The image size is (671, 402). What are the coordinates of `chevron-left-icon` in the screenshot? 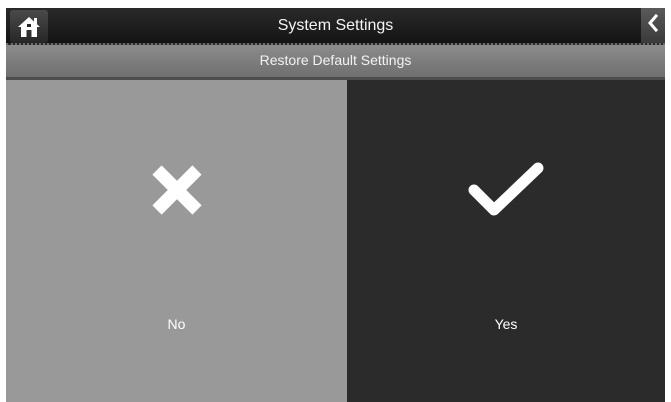 It's located at (653, 25).